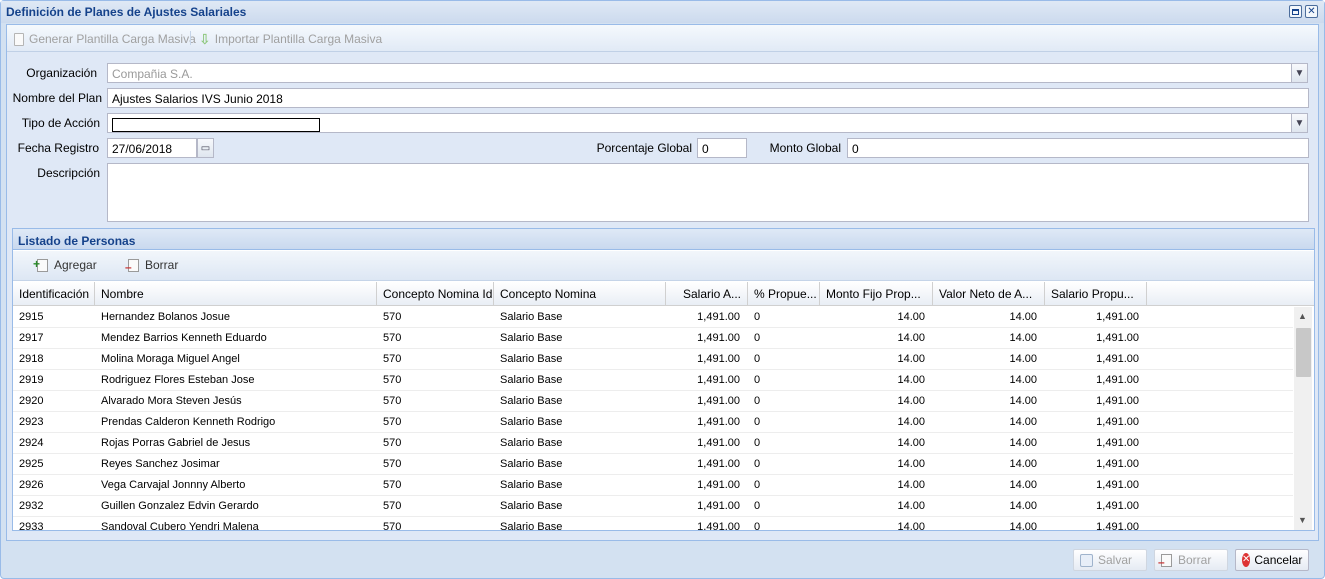  I want to click on col-concepto-nomina-id: Concepto Nomina Id, so click(435, 293).